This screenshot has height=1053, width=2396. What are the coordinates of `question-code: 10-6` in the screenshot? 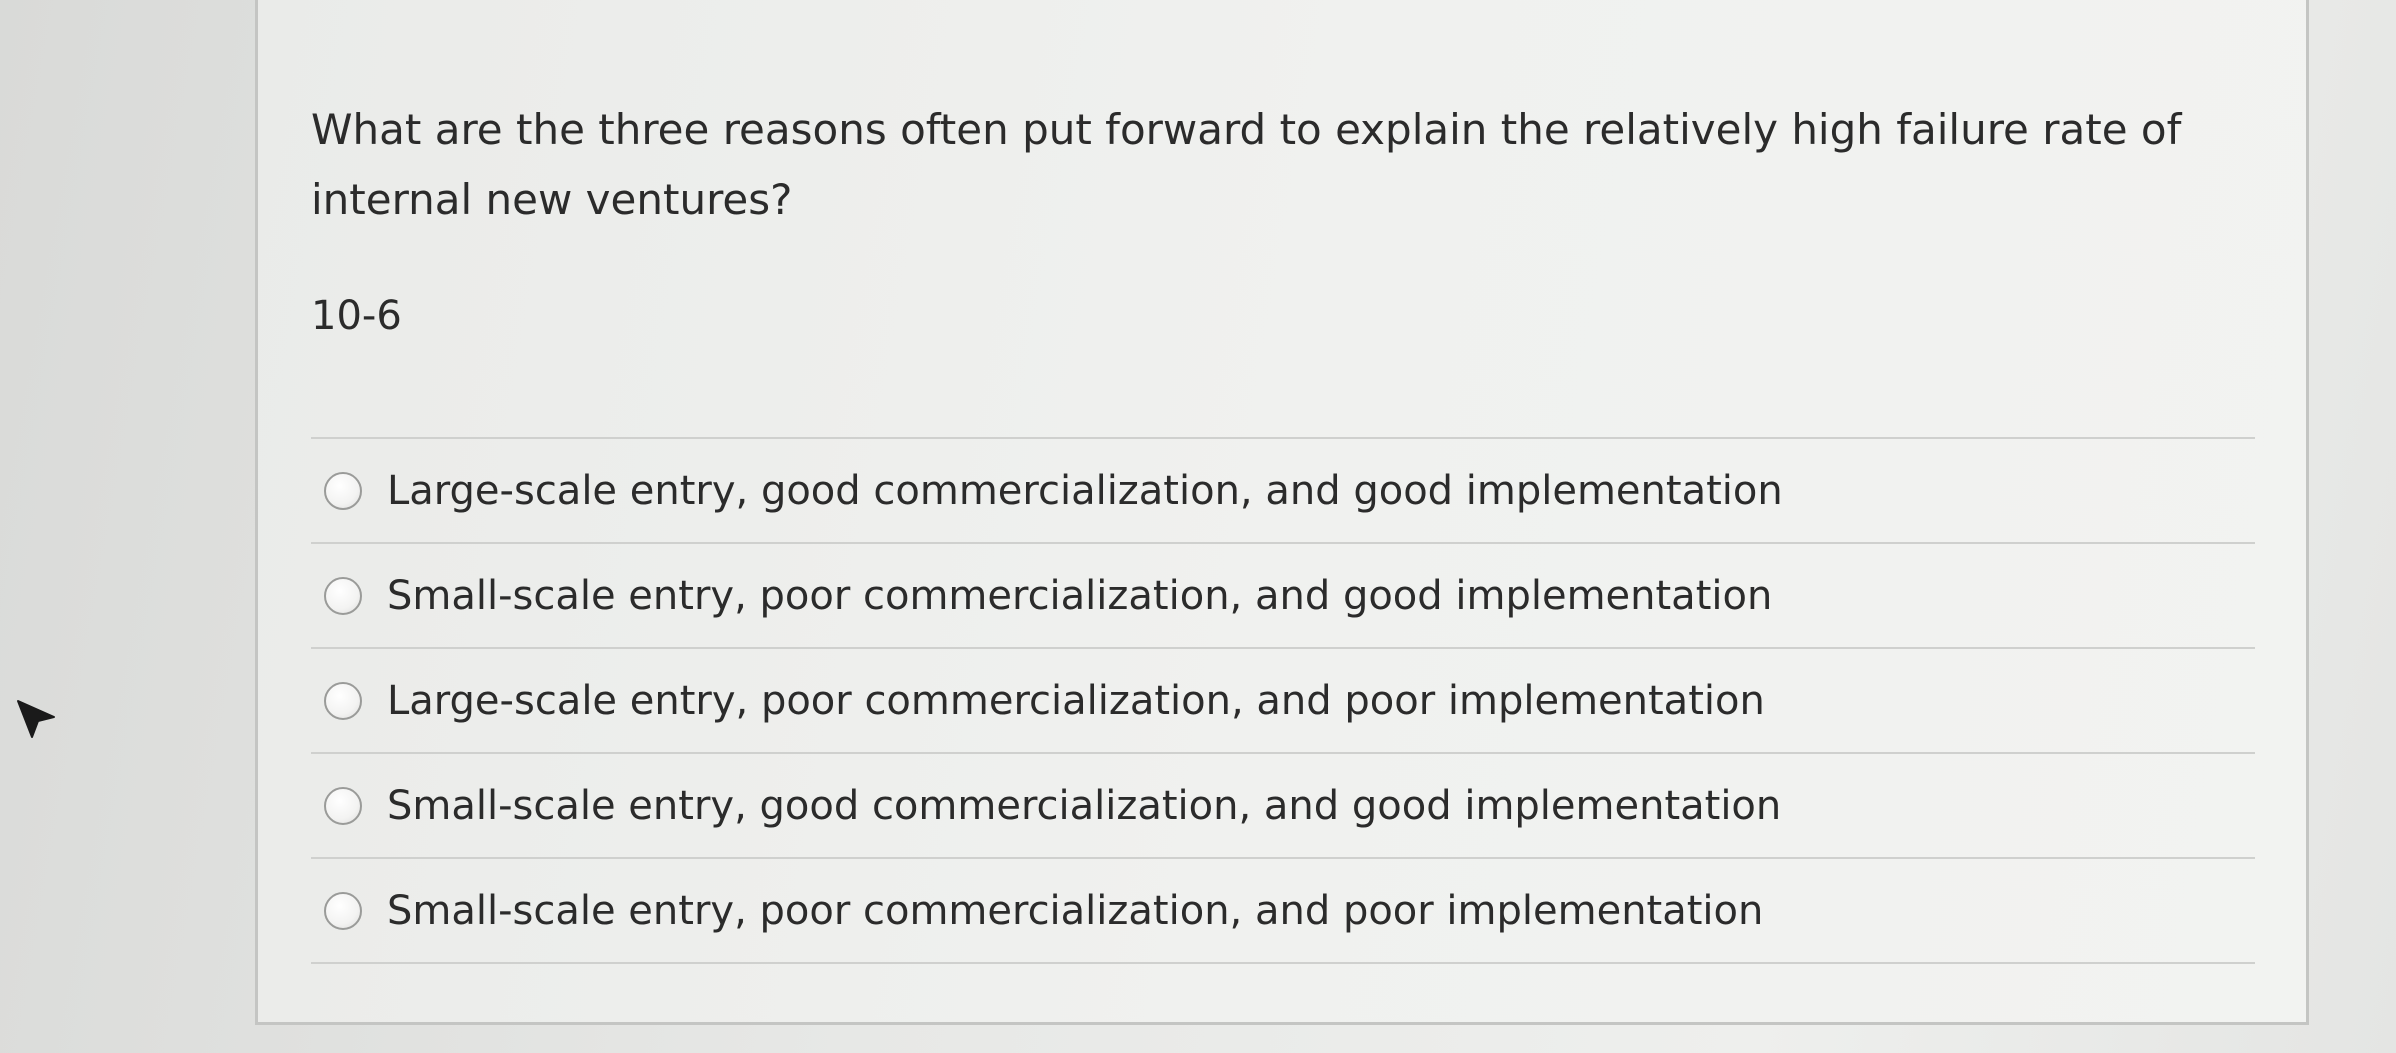 It's located at (356, 316).